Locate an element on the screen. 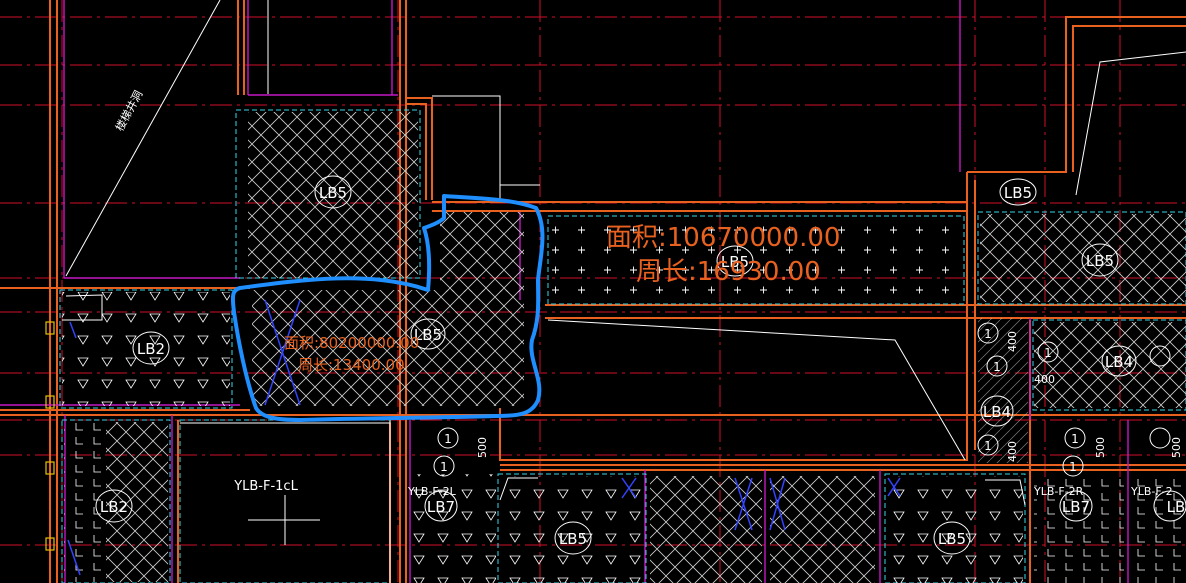 The image size is (1186, 583). slab-label-lb5-right: LB5 is located at coordinates (1100, 261).